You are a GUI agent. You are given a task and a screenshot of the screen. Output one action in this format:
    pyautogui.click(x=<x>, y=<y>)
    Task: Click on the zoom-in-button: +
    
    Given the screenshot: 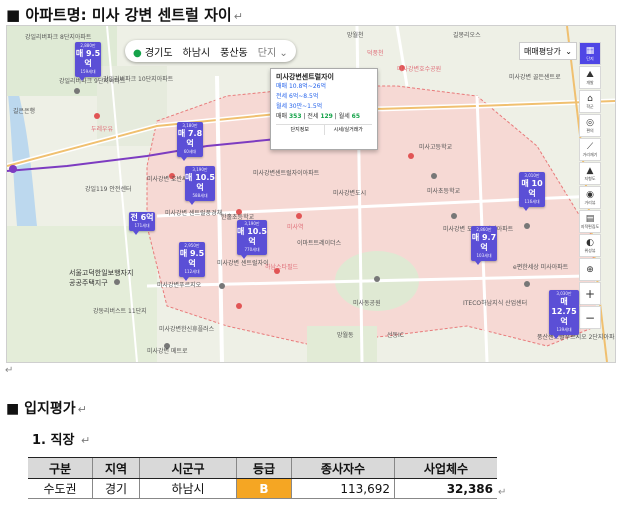 What is the action you would take?
    pyautogui.click(x=590, y=293)
    